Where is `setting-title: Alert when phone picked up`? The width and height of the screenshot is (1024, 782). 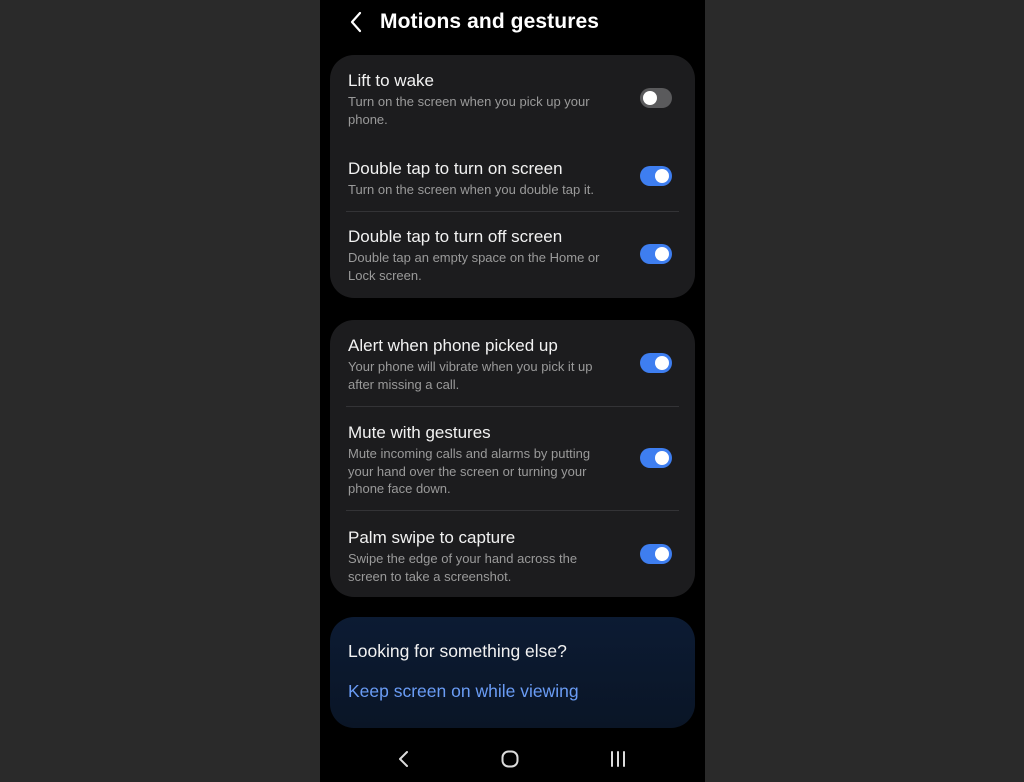
setting-title: Alert when phone picked up is located at coordinates (453, 345).